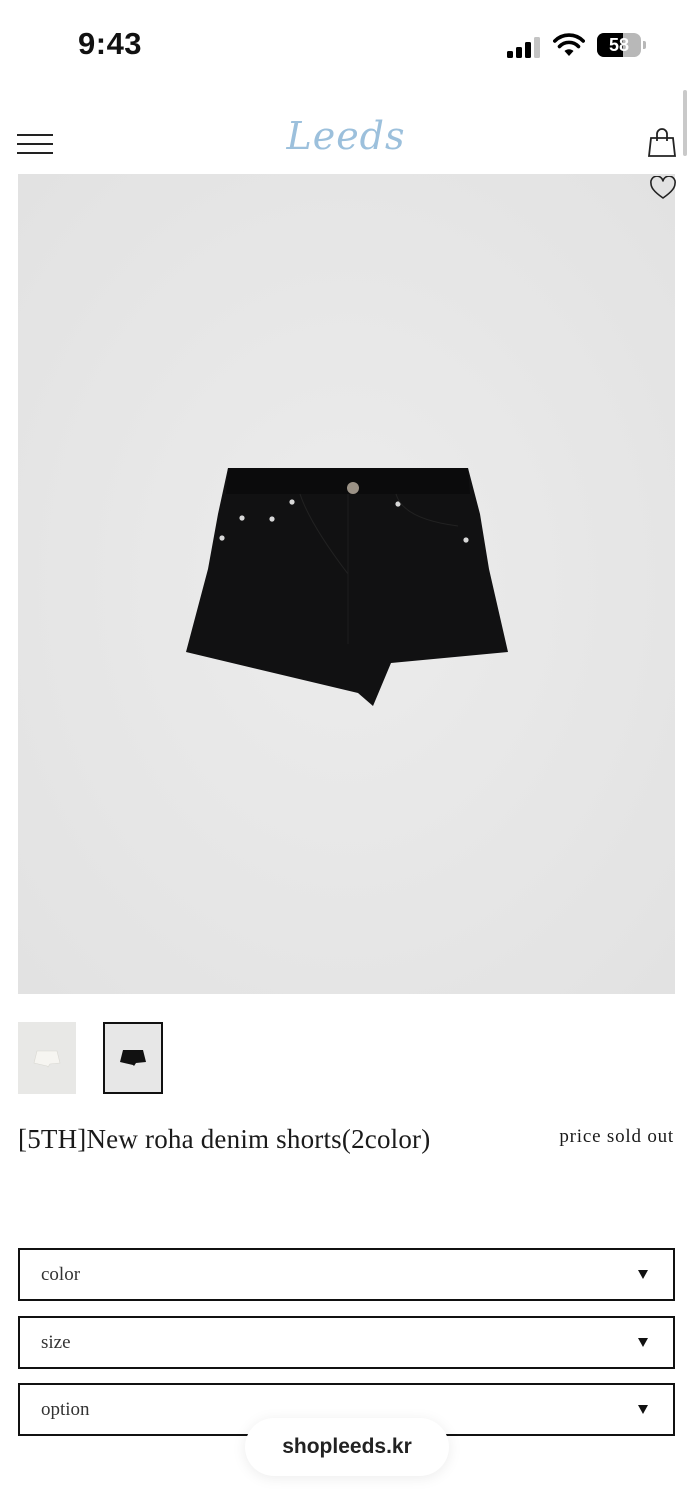 Image resolution: width=693 pixels, height=1500 pixels. I want to click on product-title: [5TH]New roha denim shorts(2color), so click(224, 1139).